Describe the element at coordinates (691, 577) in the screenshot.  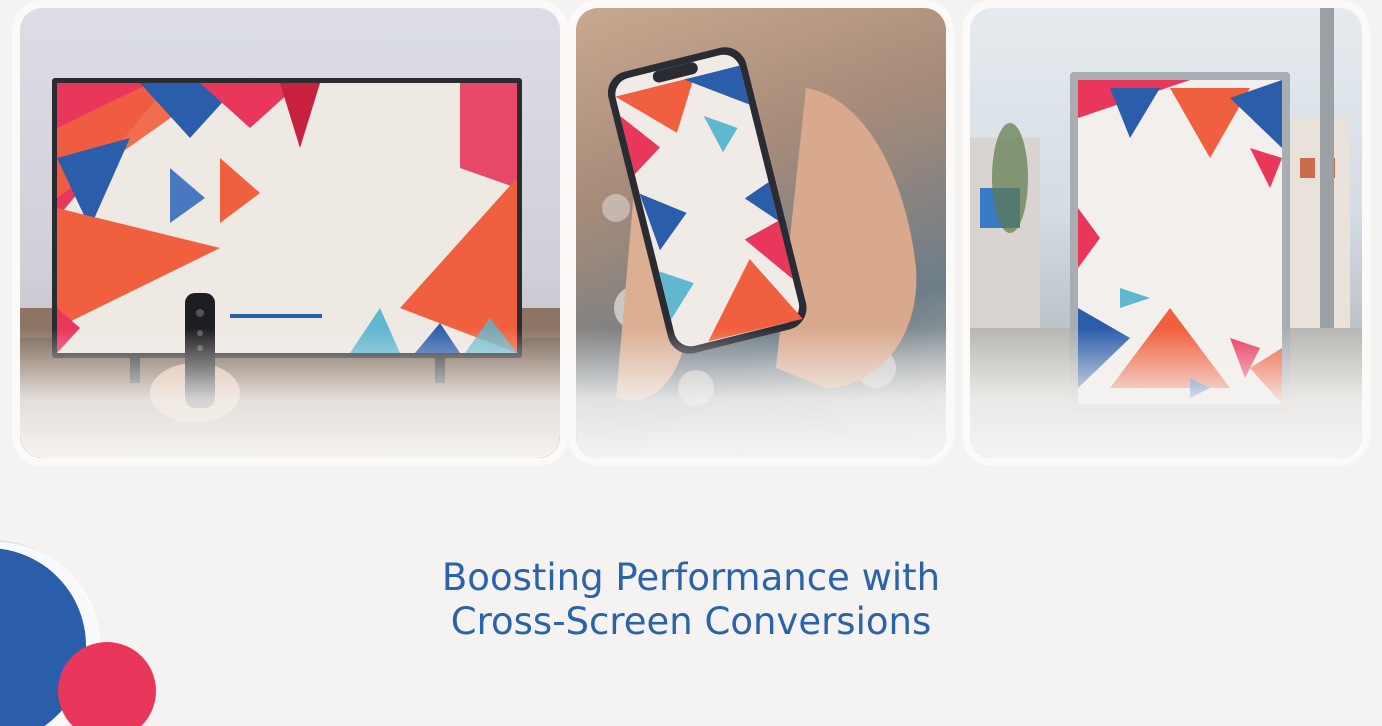
I see `title-line-1: Boosting Performance with` at that location.